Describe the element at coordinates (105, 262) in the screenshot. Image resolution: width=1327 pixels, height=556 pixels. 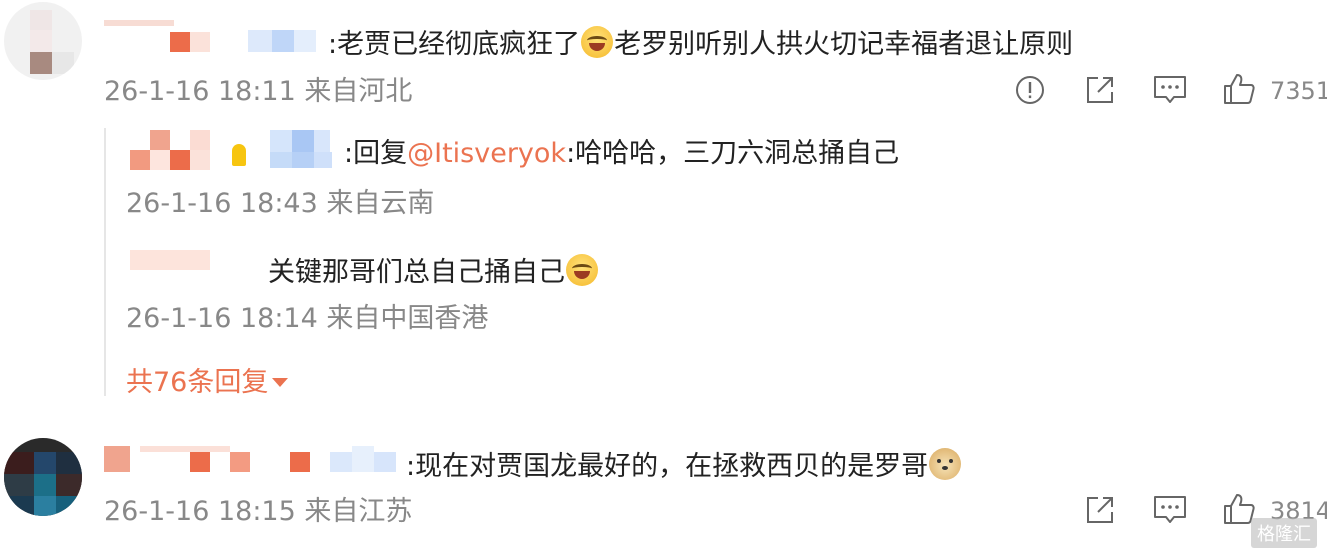
I see `reply-thread-line` at that location.